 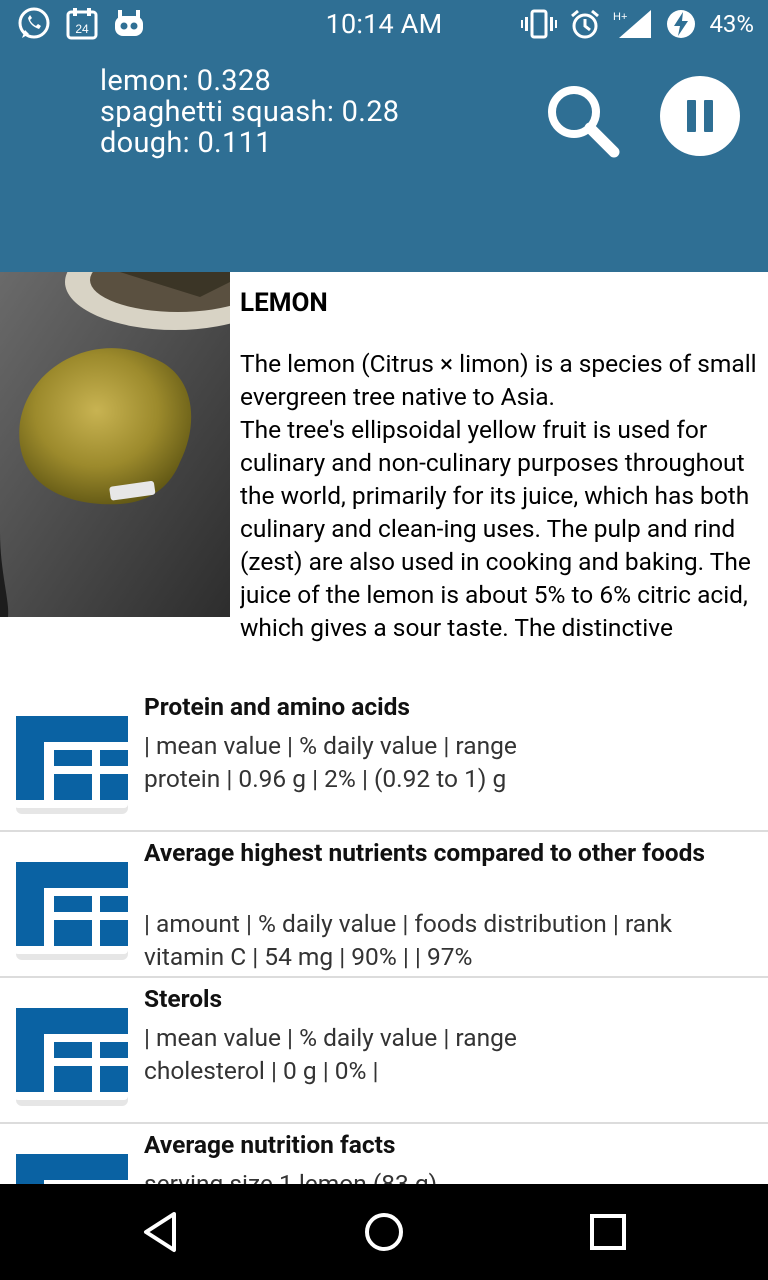 What do you see at coordinates (731, 24) in the screenshot?
I see `battery-percent: 43%` at bounding box center [731, 24].